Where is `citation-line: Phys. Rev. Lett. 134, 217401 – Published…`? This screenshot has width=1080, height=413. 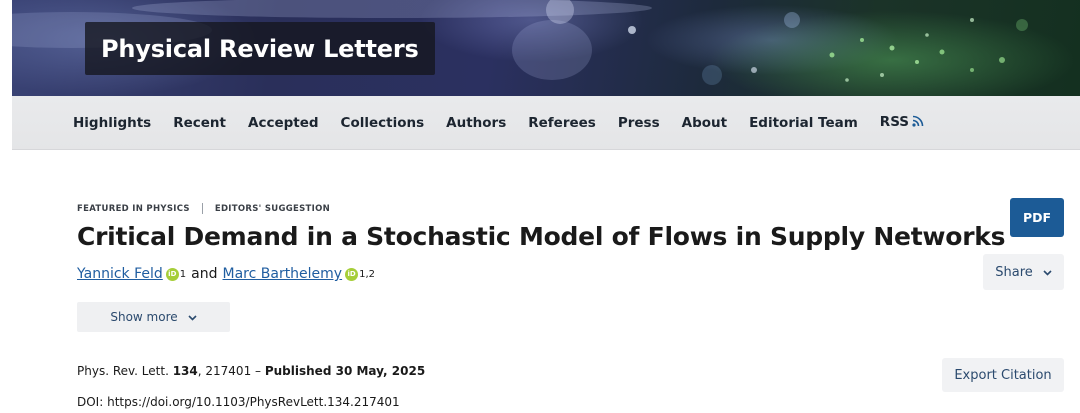
citation-line: Phys. Rev. Lett. 134, 217401 – Published… is located at coordinates (251, 371).